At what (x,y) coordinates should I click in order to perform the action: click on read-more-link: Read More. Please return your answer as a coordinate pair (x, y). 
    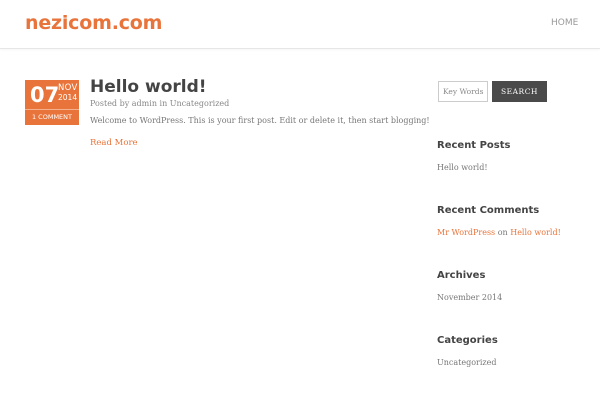
    Looking at the image, I should click on (114, 143).